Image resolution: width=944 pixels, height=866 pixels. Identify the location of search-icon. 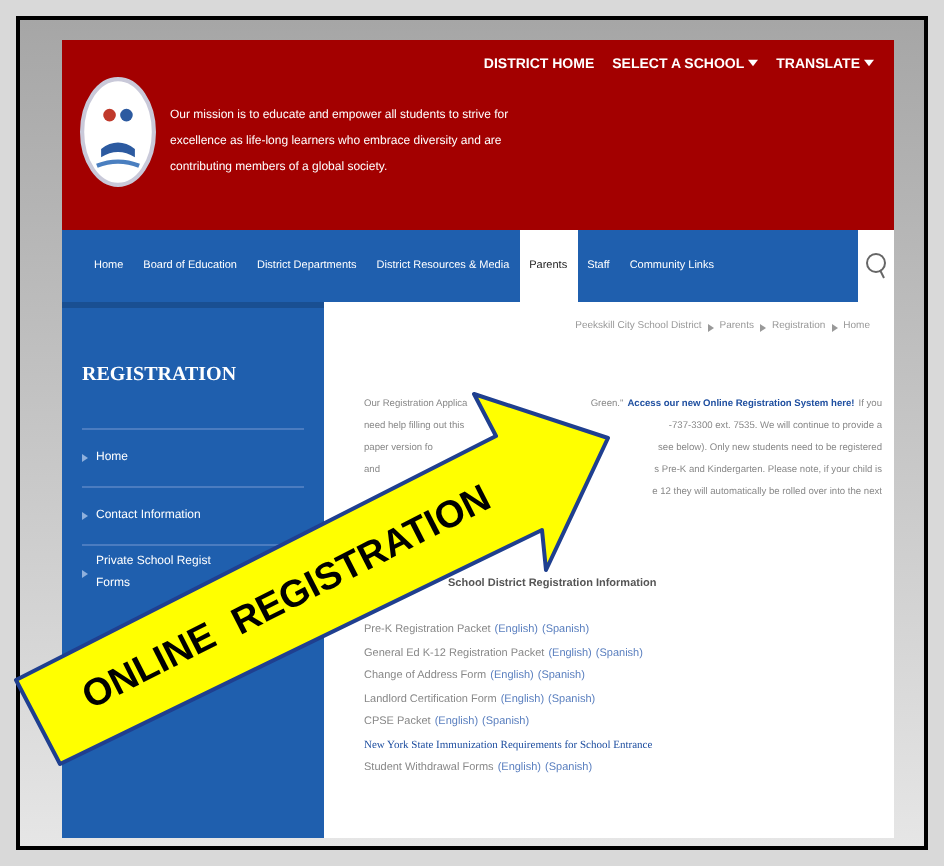
(876, 266).